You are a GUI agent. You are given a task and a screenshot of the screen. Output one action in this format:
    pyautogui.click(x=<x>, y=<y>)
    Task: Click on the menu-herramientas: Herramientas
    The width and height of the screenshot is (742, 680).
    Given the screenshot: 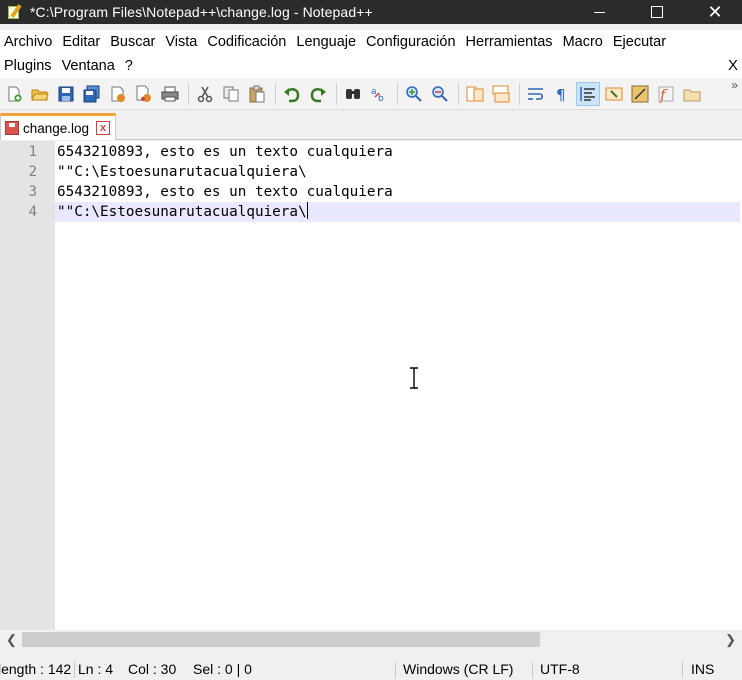 What is the action you would take?
    pyautogui.click(x=509, y=42)
    